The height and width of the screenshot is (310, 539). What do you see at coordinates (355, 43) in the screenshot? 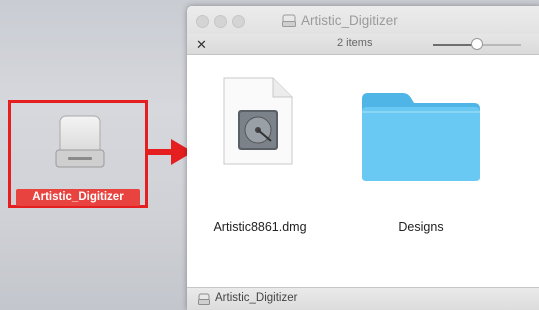
I see `item-count: 2 items` at bounding box center [355, 43].